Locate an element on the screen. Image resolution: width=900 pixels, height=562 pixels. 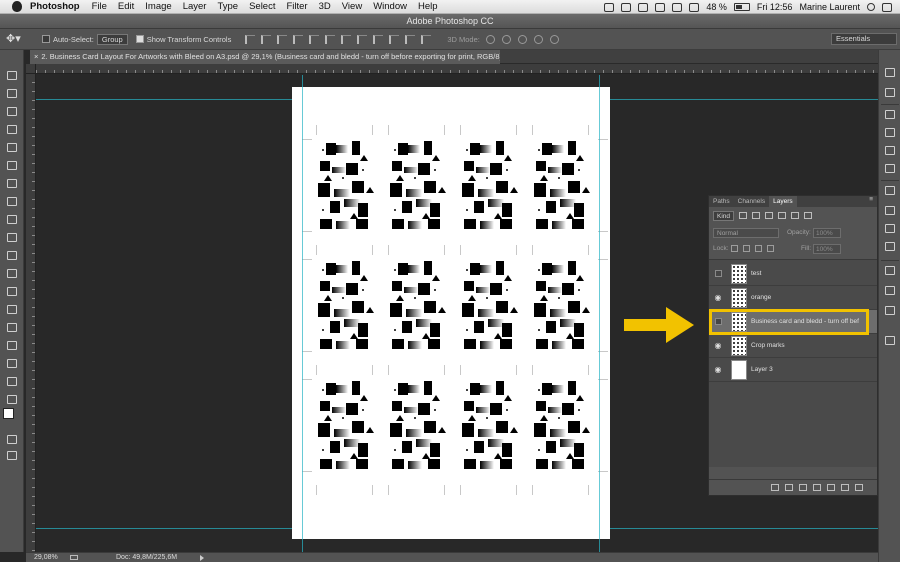
layer-row: ◉ Crop marks is located at coordinates (793, 346).